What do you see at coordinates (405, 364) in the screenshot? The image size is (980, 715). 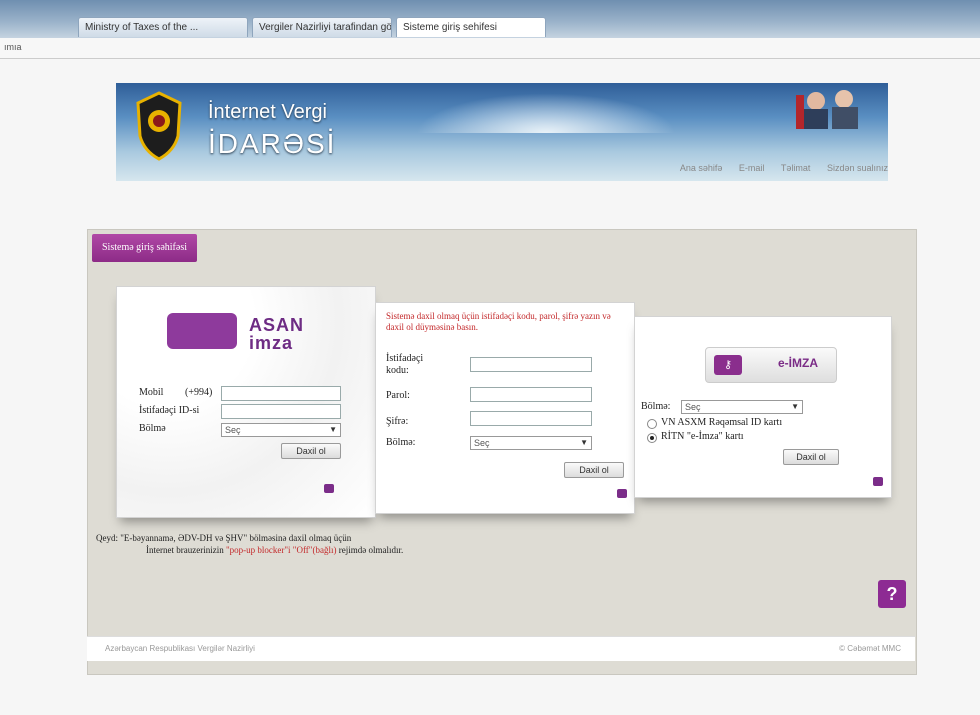 I see `user-code-label: İstifadəçi kodu:` at bounding box center [405, 364].